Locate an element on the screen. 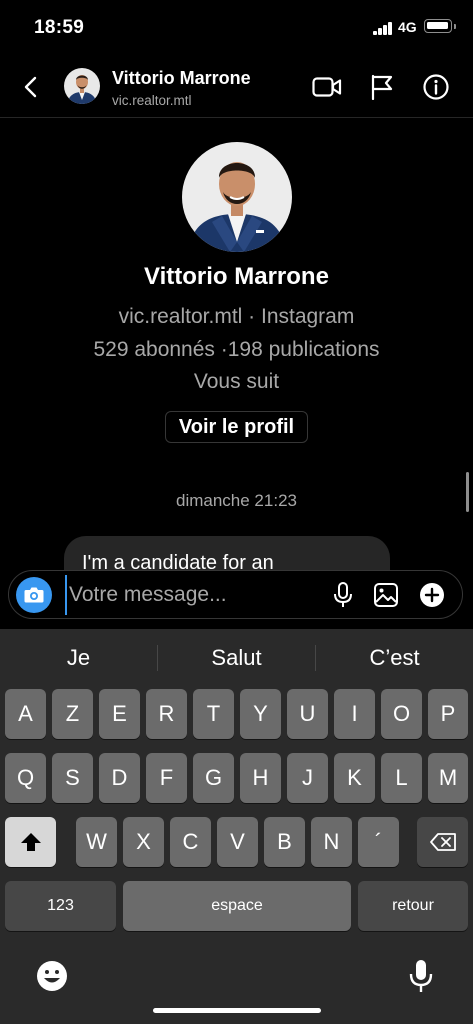 This screenshot has height=1024, width=473. backspace-icon is located at coordinates (442, 842).